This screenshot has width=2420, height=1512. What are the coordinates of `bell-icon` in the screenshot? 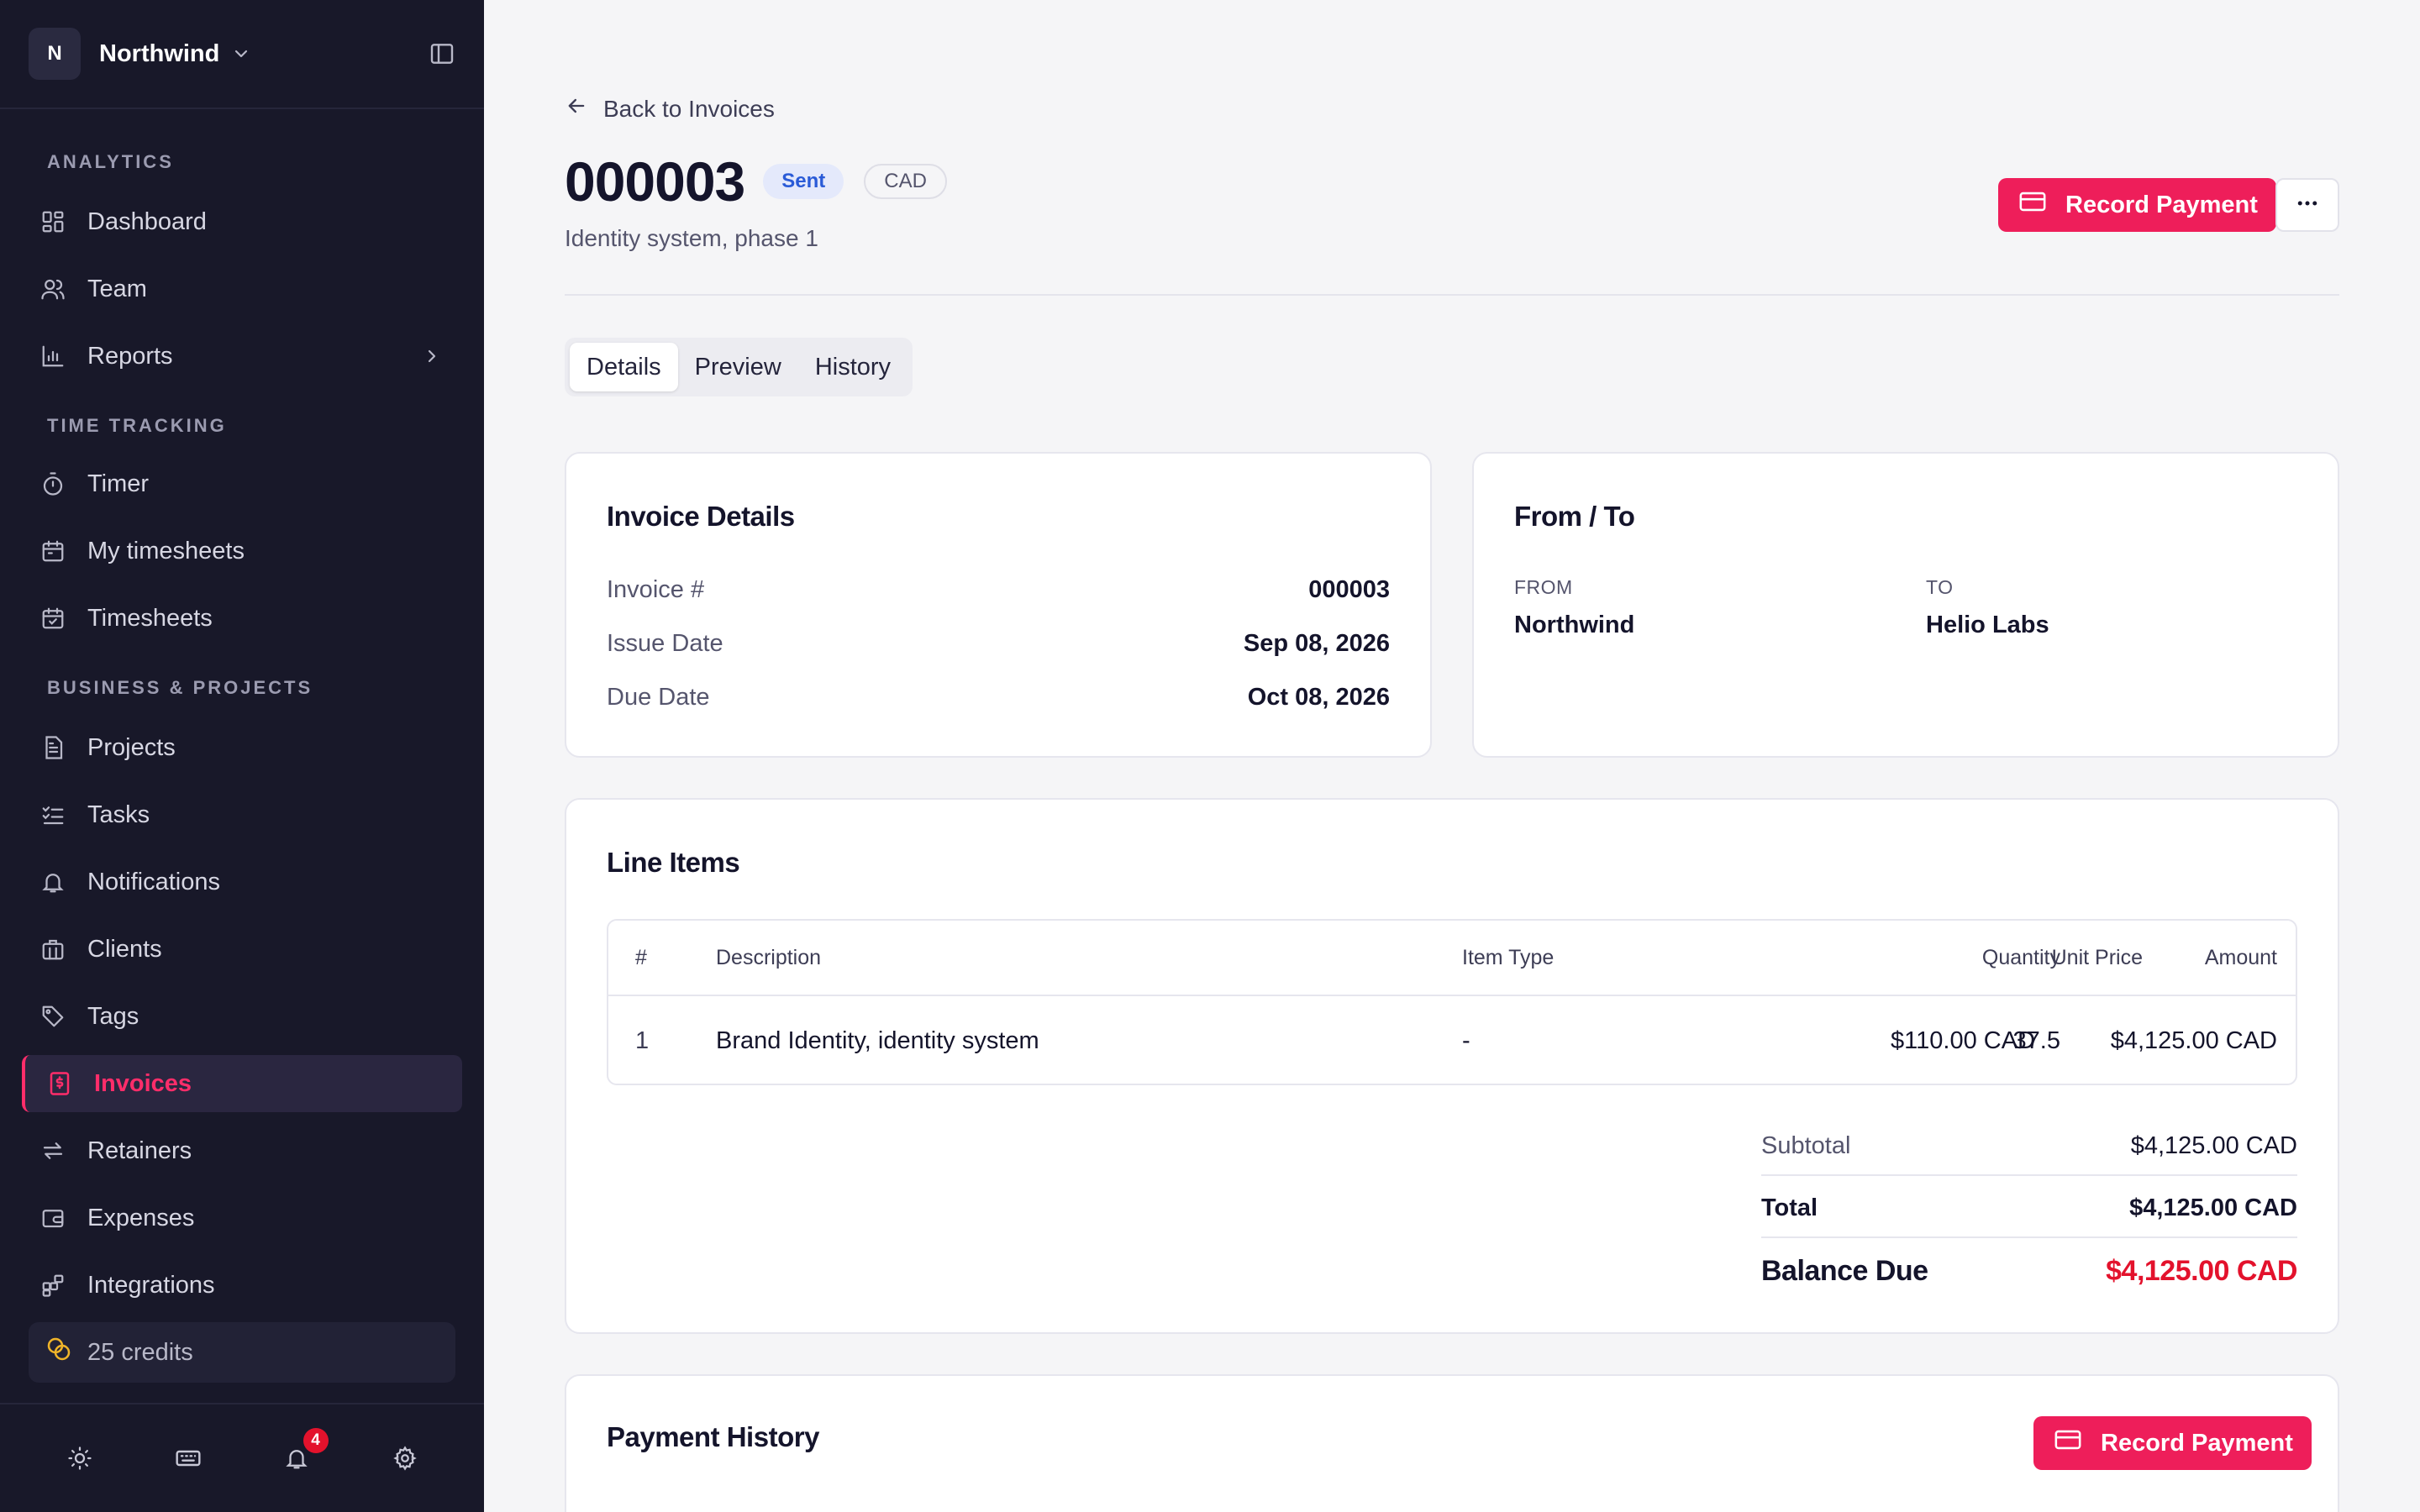 It's located at (53, 882).